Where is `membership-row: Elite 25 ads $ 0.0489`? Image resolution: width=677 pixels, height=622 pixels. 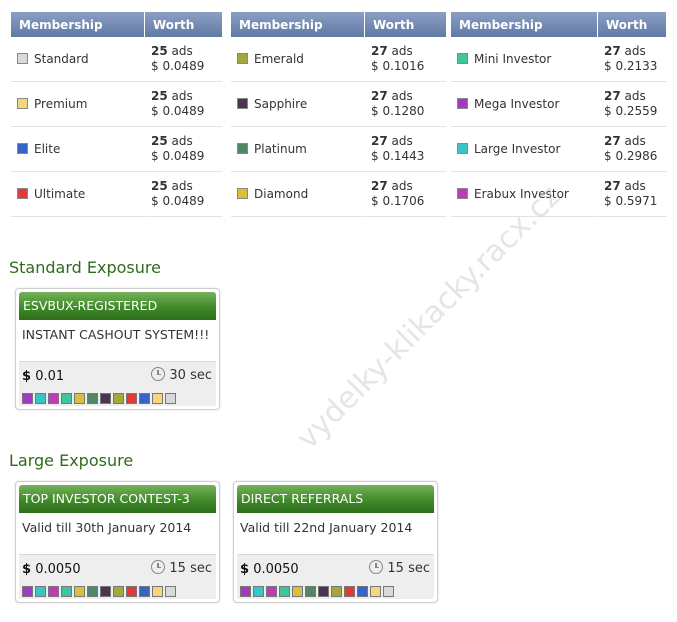
membership-row: Elite 25 ads $ 0.0489 is located at coordinates (117, 149).